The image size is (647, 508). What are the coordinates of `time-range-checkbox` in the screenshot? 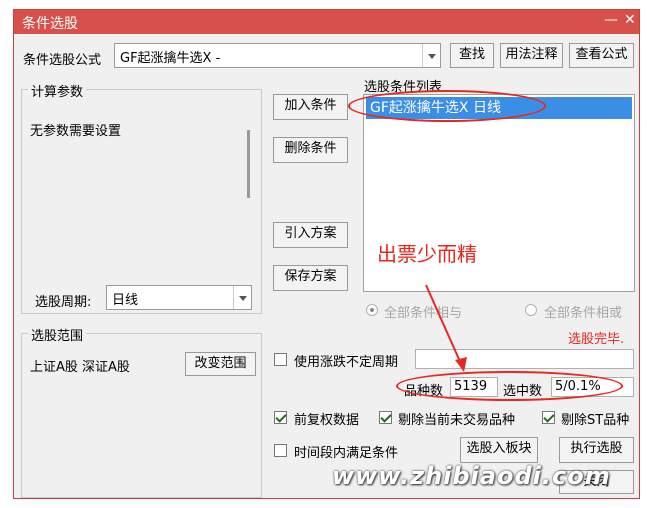 It's located at (280, 450).